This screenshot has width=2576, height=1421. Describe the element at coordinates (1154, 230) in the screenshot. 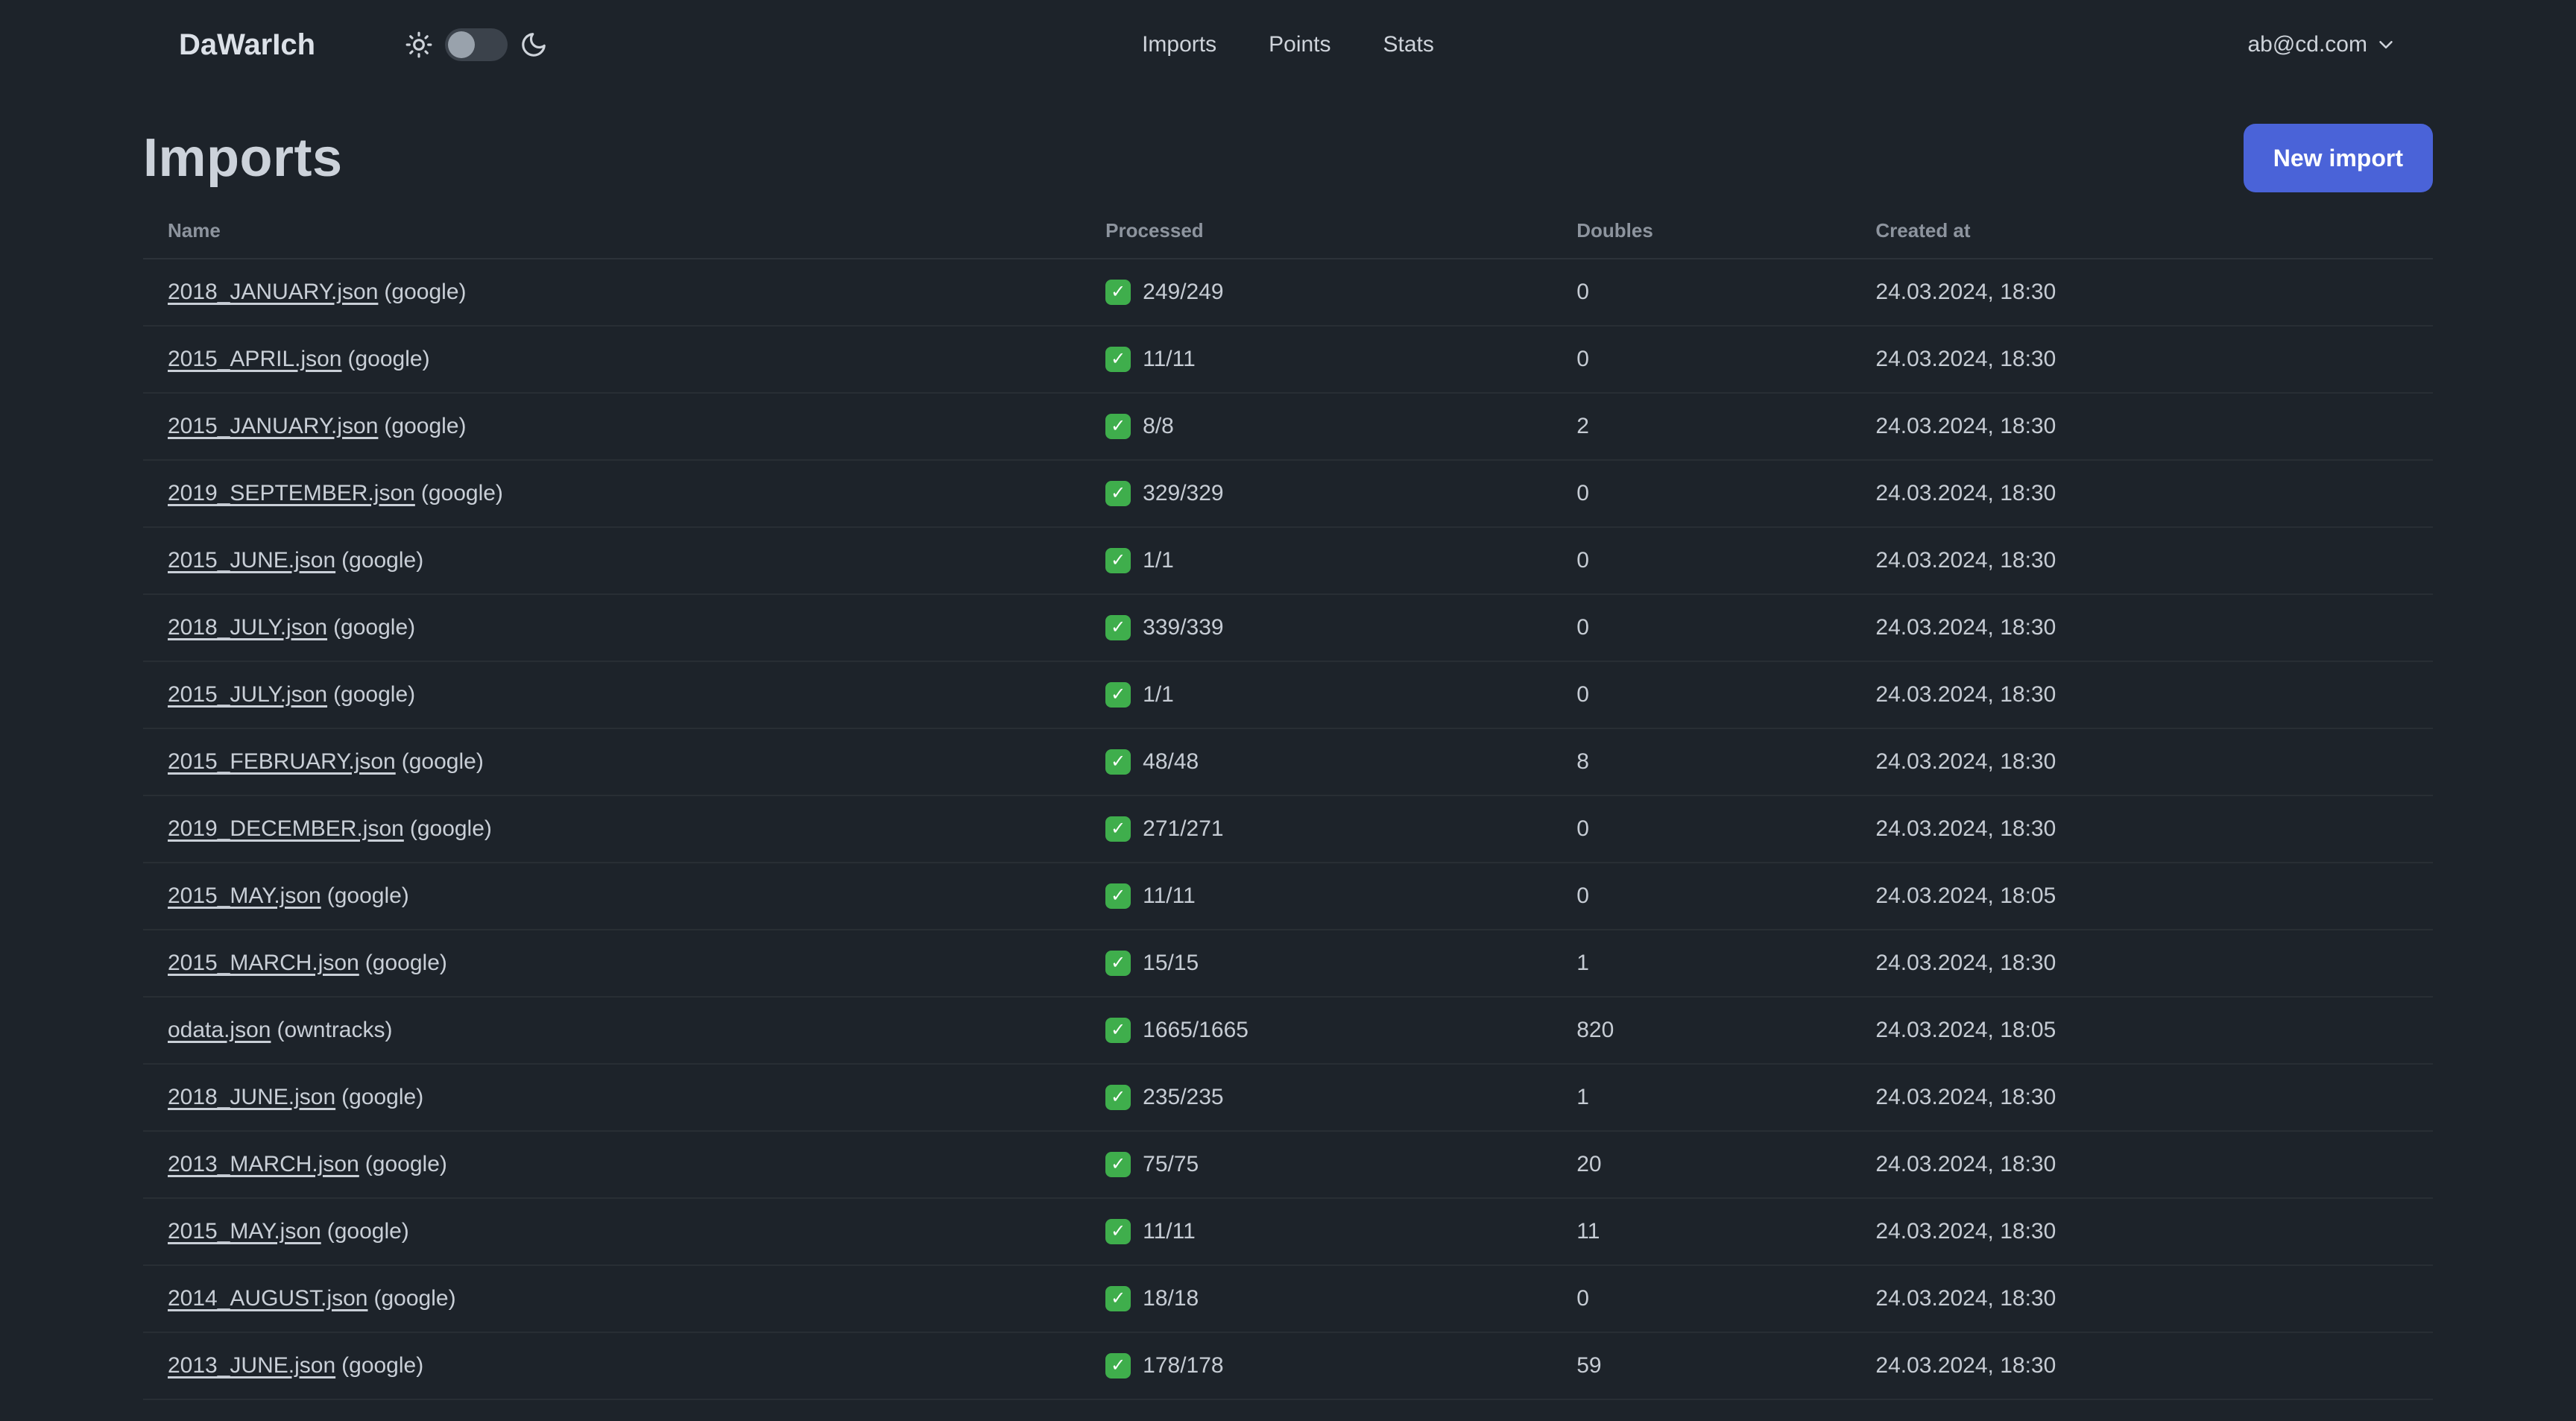

I see `column-header-processed: Processed` at that location.